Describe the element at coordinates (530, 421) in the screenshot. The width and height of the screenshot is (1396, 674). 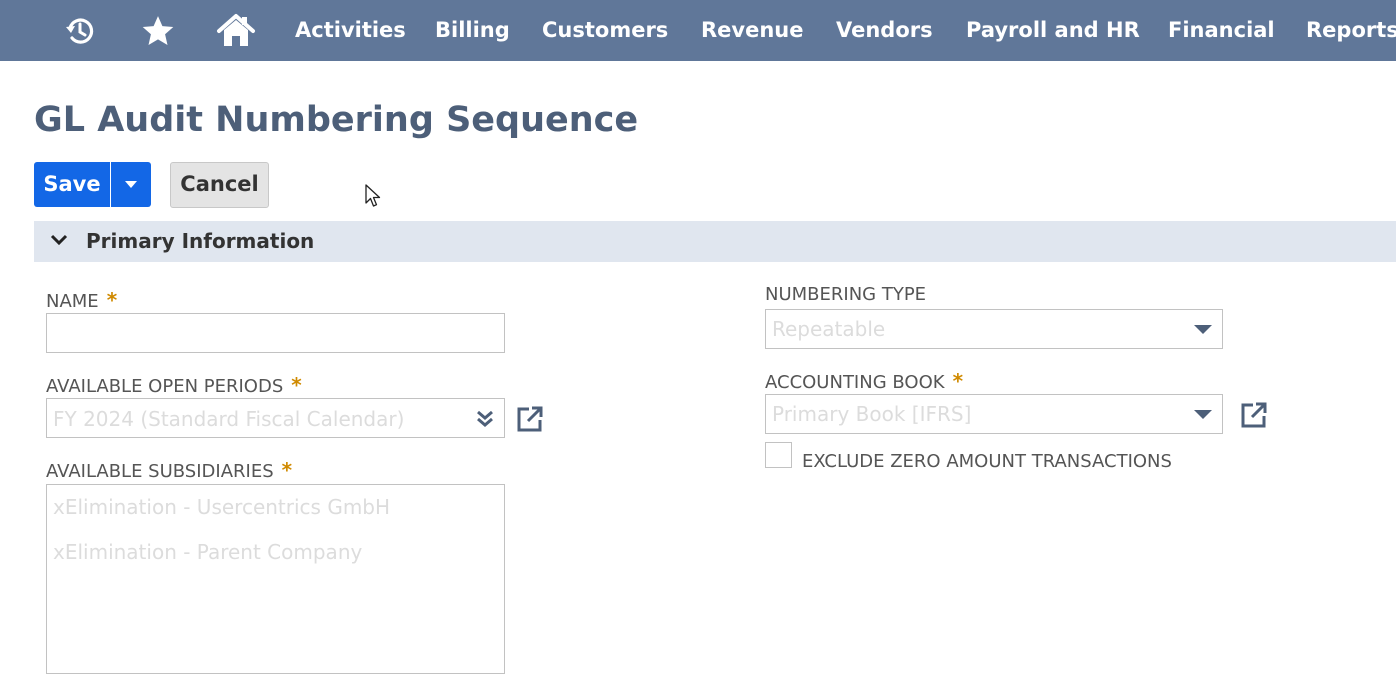
I see `open-periods-external-link-icon` at that location.